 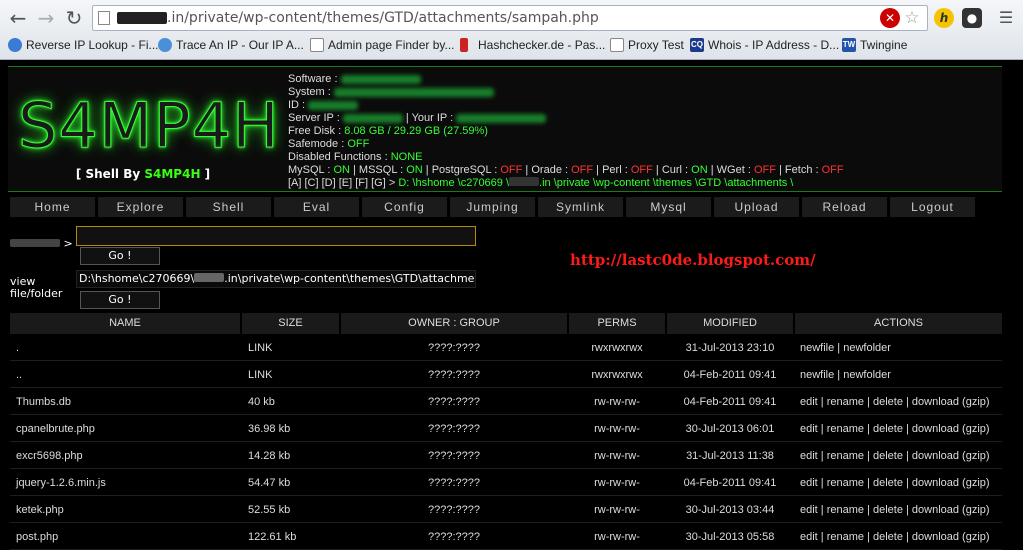 What do you see at coordinates (269, 456) in the screenshot?
I see `cell-size: 14.28 kb` at bounding box center [269, 456].